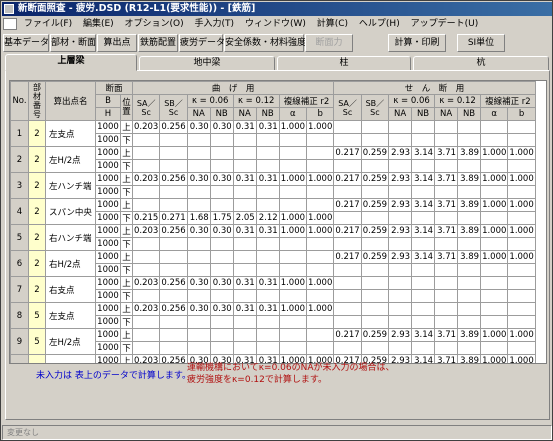  Describe the element at coordinates (265, 43) in the screenshot. I see `safety-factor-button: 安全係数・材料強度` at that location.